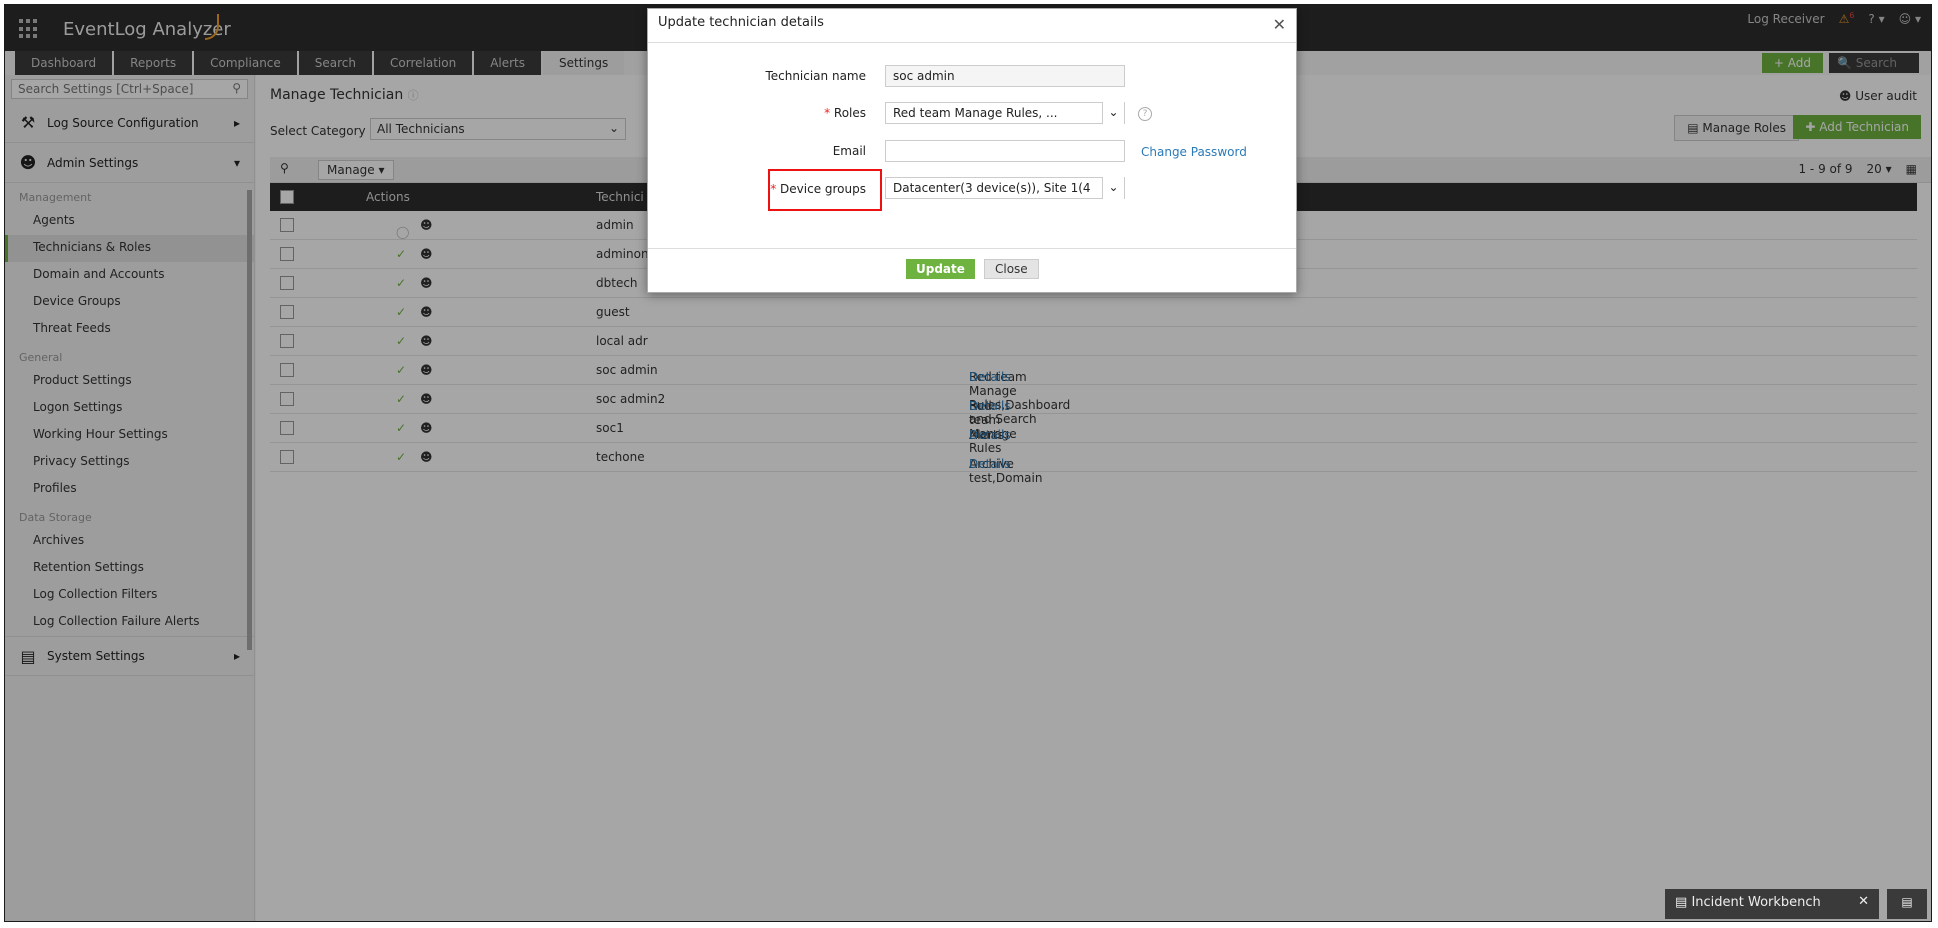 The height and width of the screenshot is (928, 1938). What do you see at coordinates (993, 188) in the screenshot?
I see `device-groups-select-value: Datacenter(3 device(s)), Site 1(4 dev` at bounding box center [993, 188].